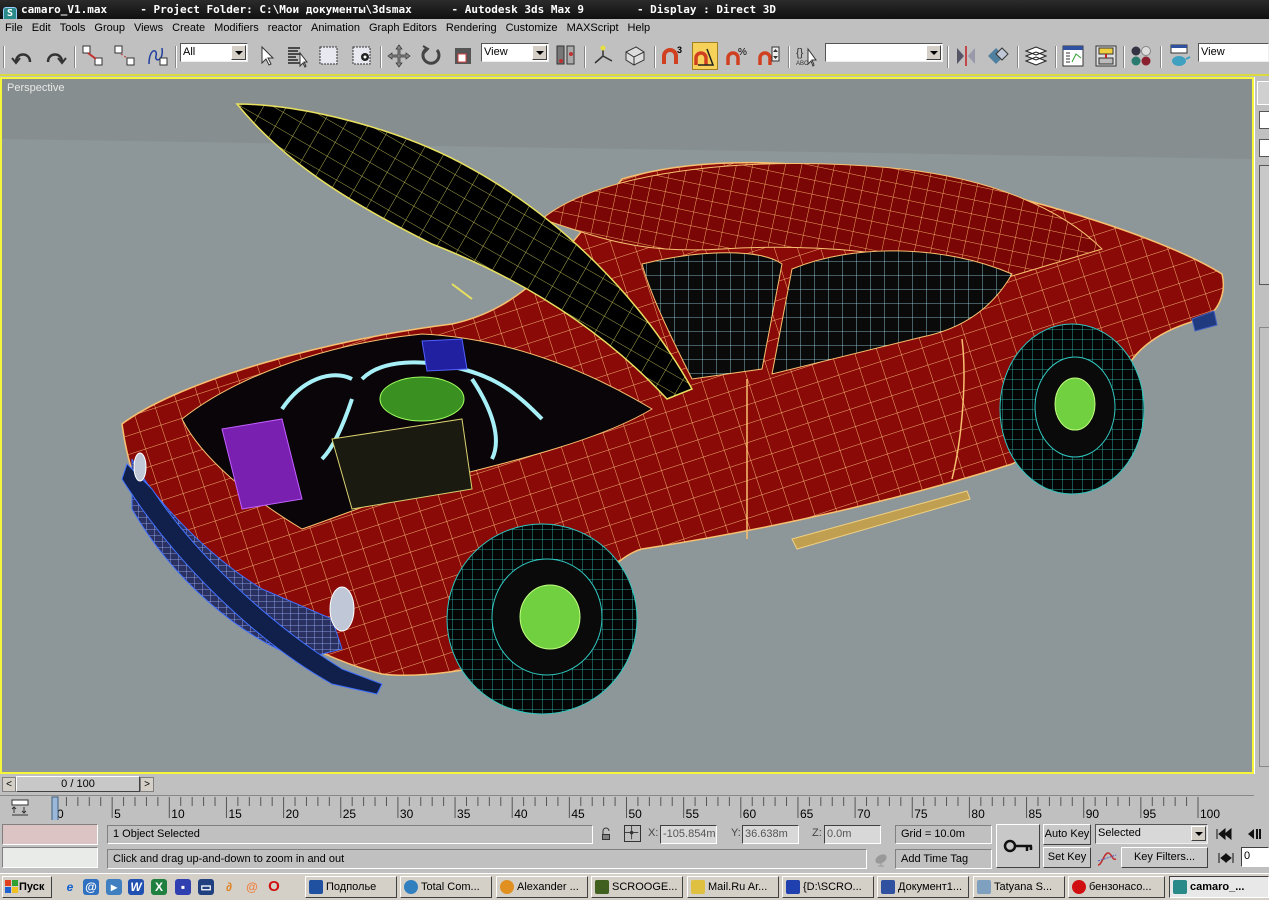 The height and width of the screenshot is (900, 1269). Describe the element at coordinates (236, 28) in the screenshot. I see `menu-modifiers: Modifiers` at that location.